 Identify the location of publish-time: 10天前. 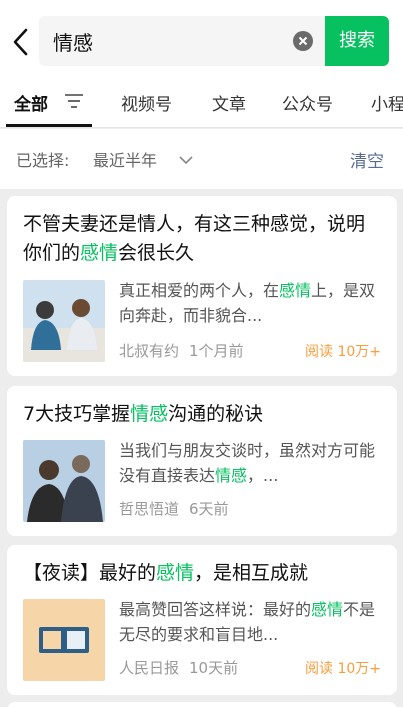
(214, 668).